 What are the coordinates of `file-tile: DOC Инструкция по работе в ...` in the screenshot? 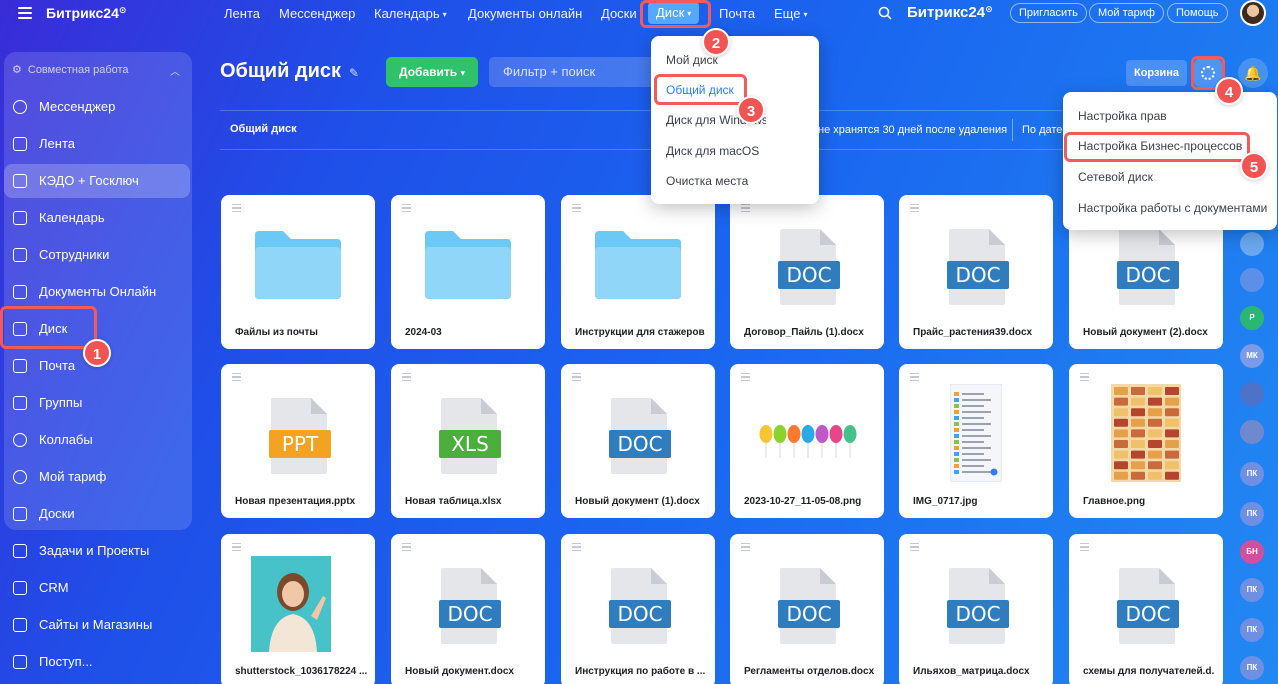 It's located at (638, 609).